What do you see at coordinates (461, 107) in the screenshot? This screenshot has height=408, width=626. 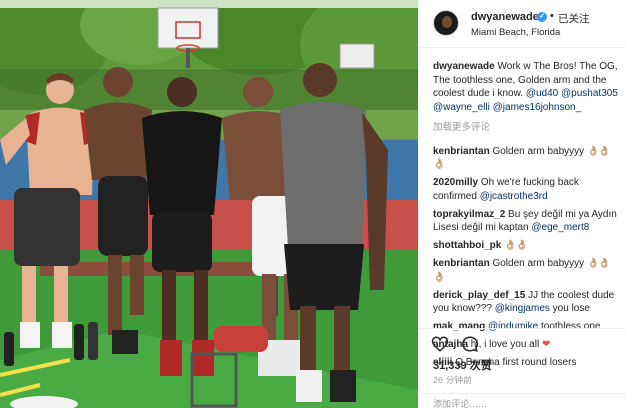 I see `caption-mention: @wayne_elli` at bounding box center [461, 107].